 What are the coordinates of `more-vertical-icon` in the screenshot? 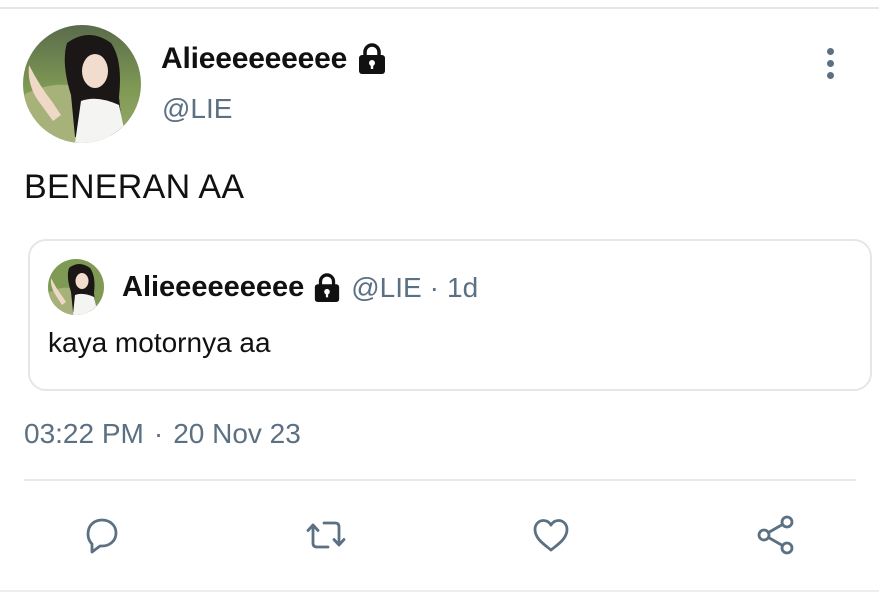 It's located at (830, 65).